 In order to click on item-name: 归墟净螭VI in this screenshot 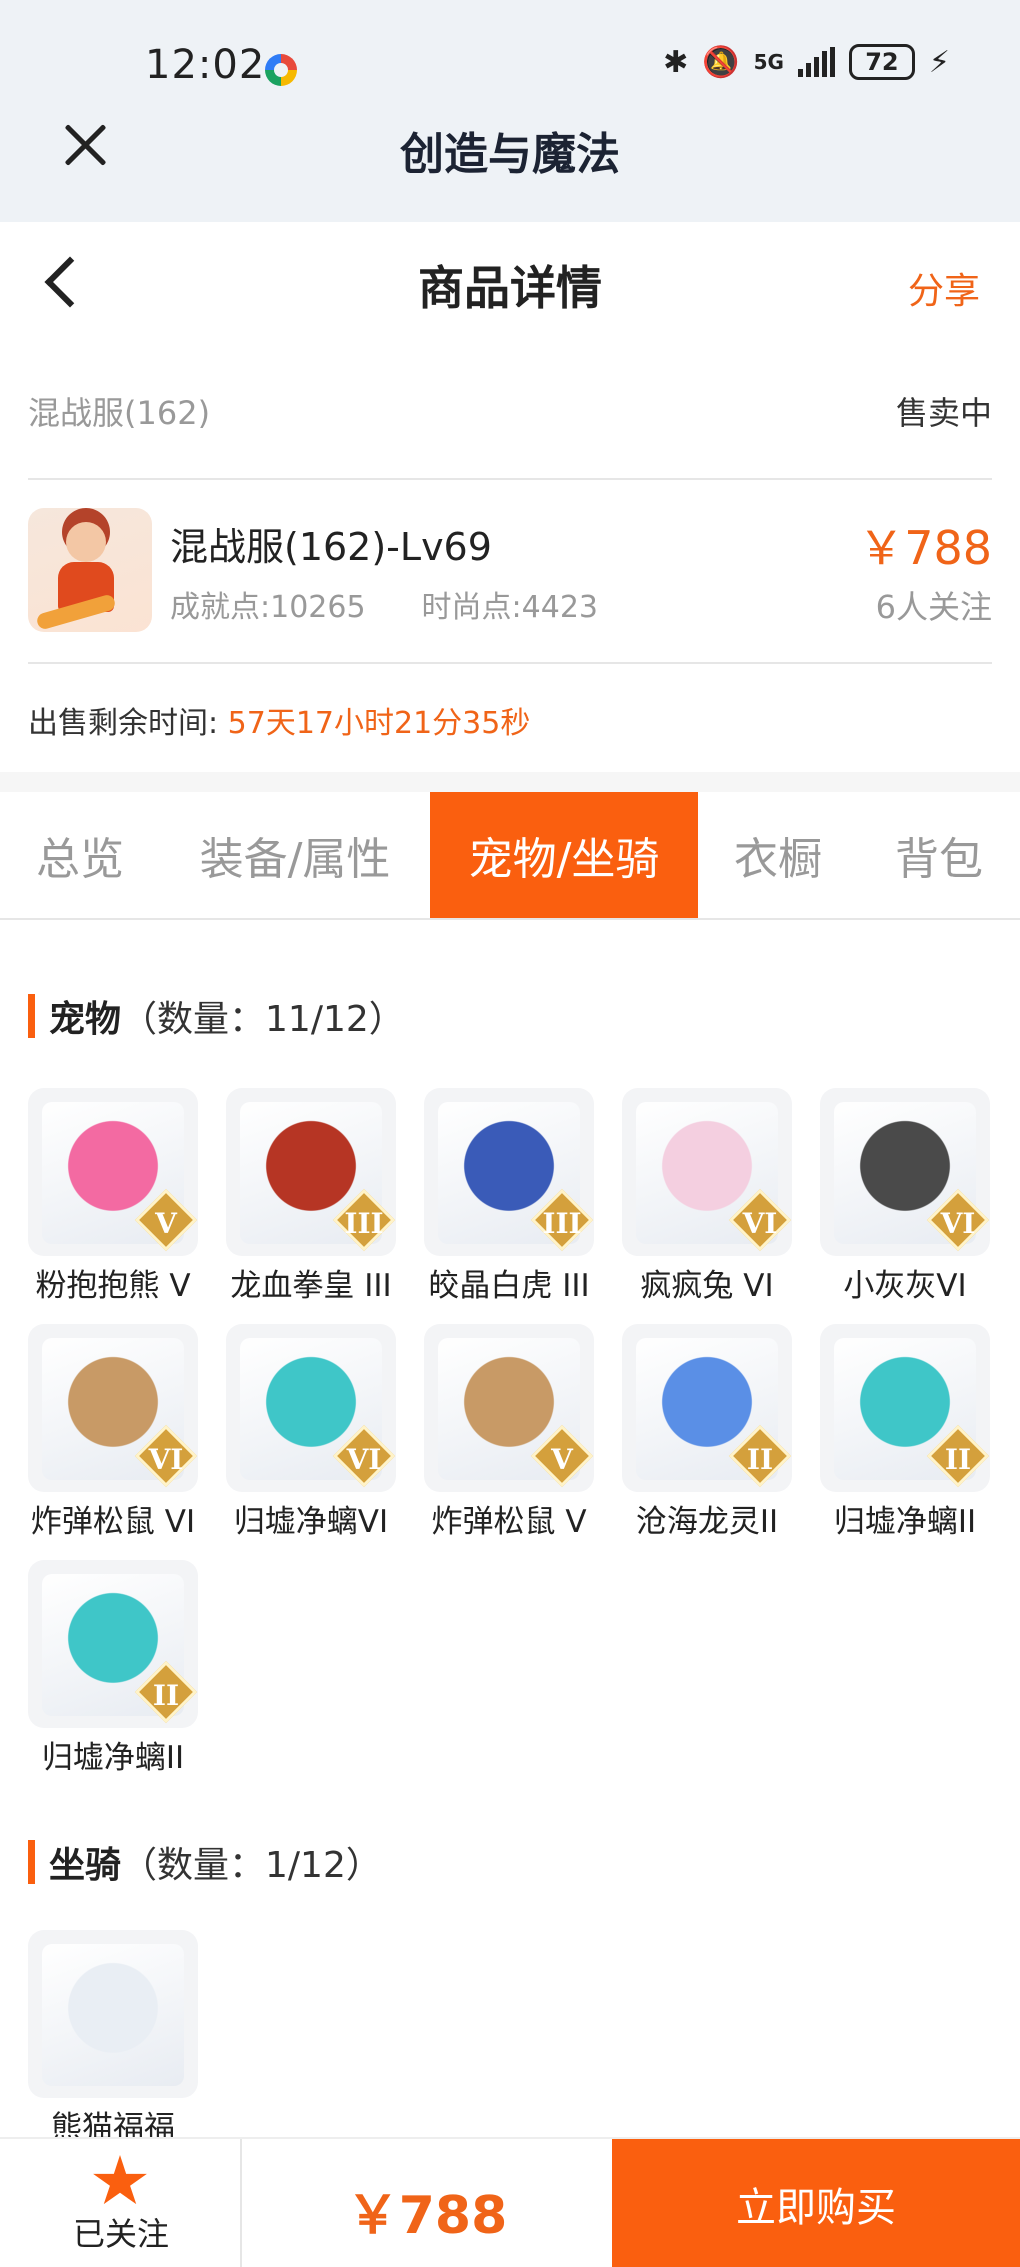, I will do `click(311, 1522)`.